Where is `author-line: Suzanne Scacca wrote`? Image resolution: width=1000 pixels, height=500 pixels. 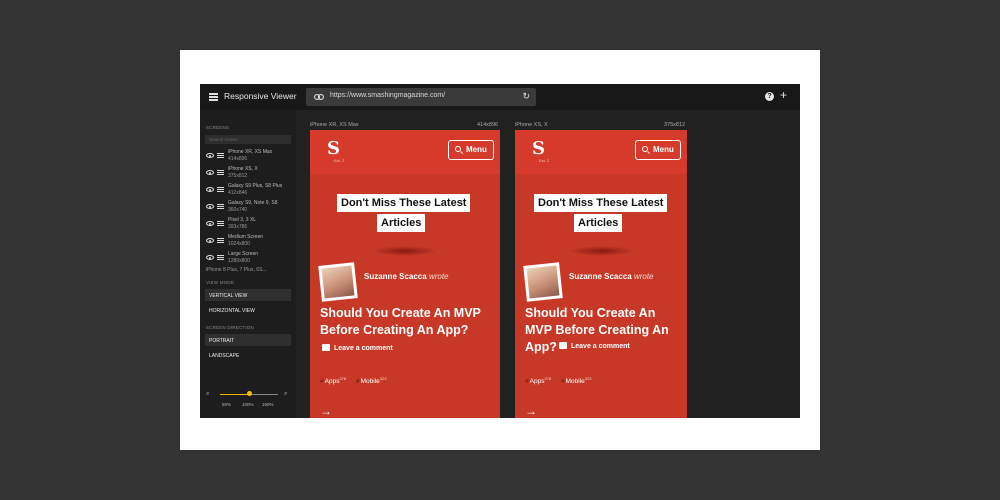 author-line: Suzanne Scacca wrote is located at coordinates (406, 276).